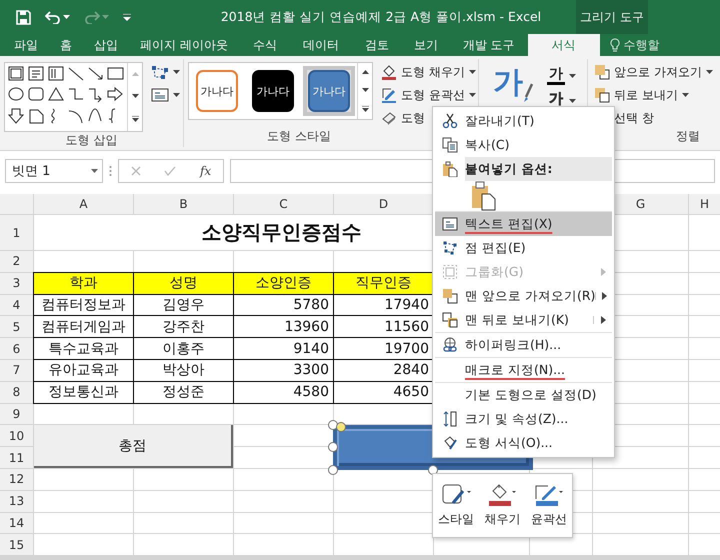  I want to click on name-box: 빗면 1, so click(54, 171).